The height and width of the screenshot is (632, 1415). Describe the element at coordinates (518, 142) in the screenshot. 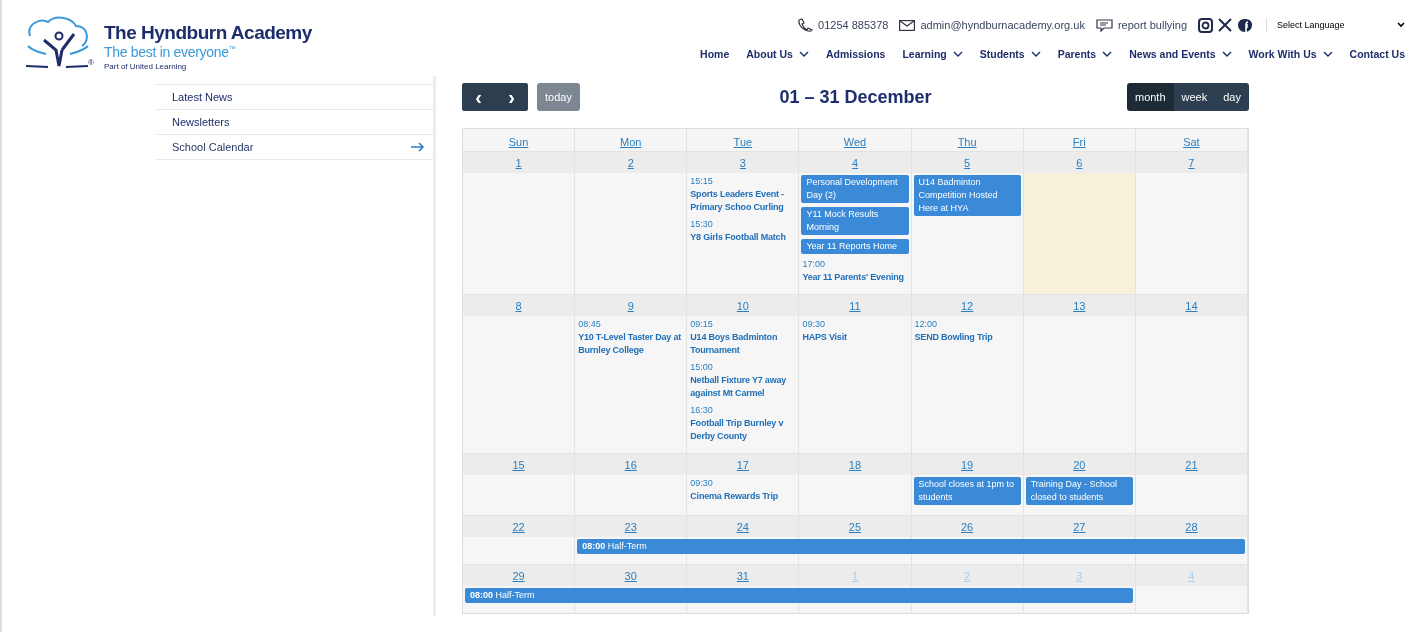

I see `weekday-header: Sun` at that location.